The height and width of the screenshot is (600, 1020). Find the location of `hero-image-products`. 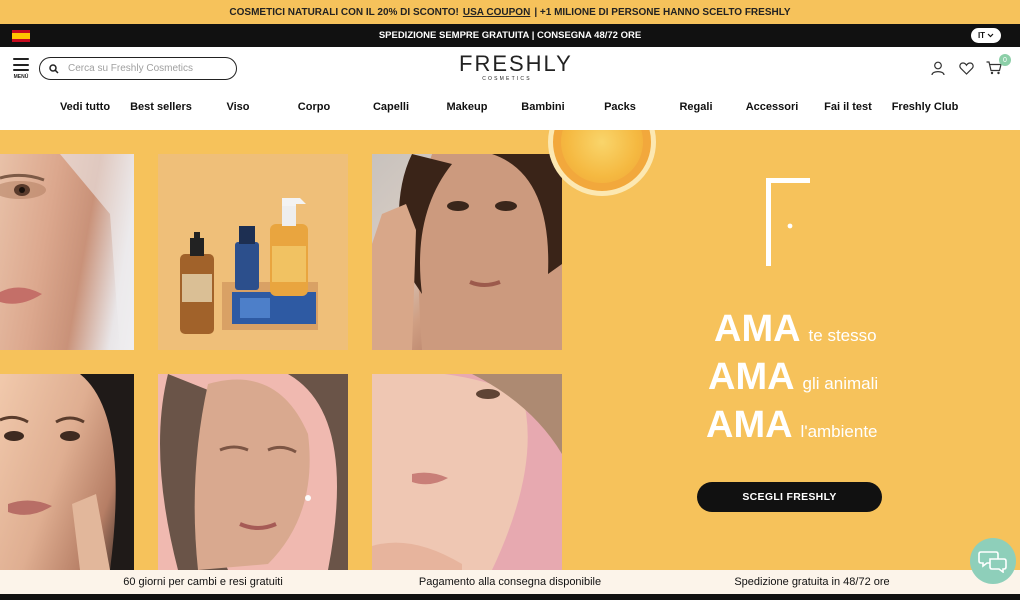

hero-image-products is located at coordinates (253, 252).